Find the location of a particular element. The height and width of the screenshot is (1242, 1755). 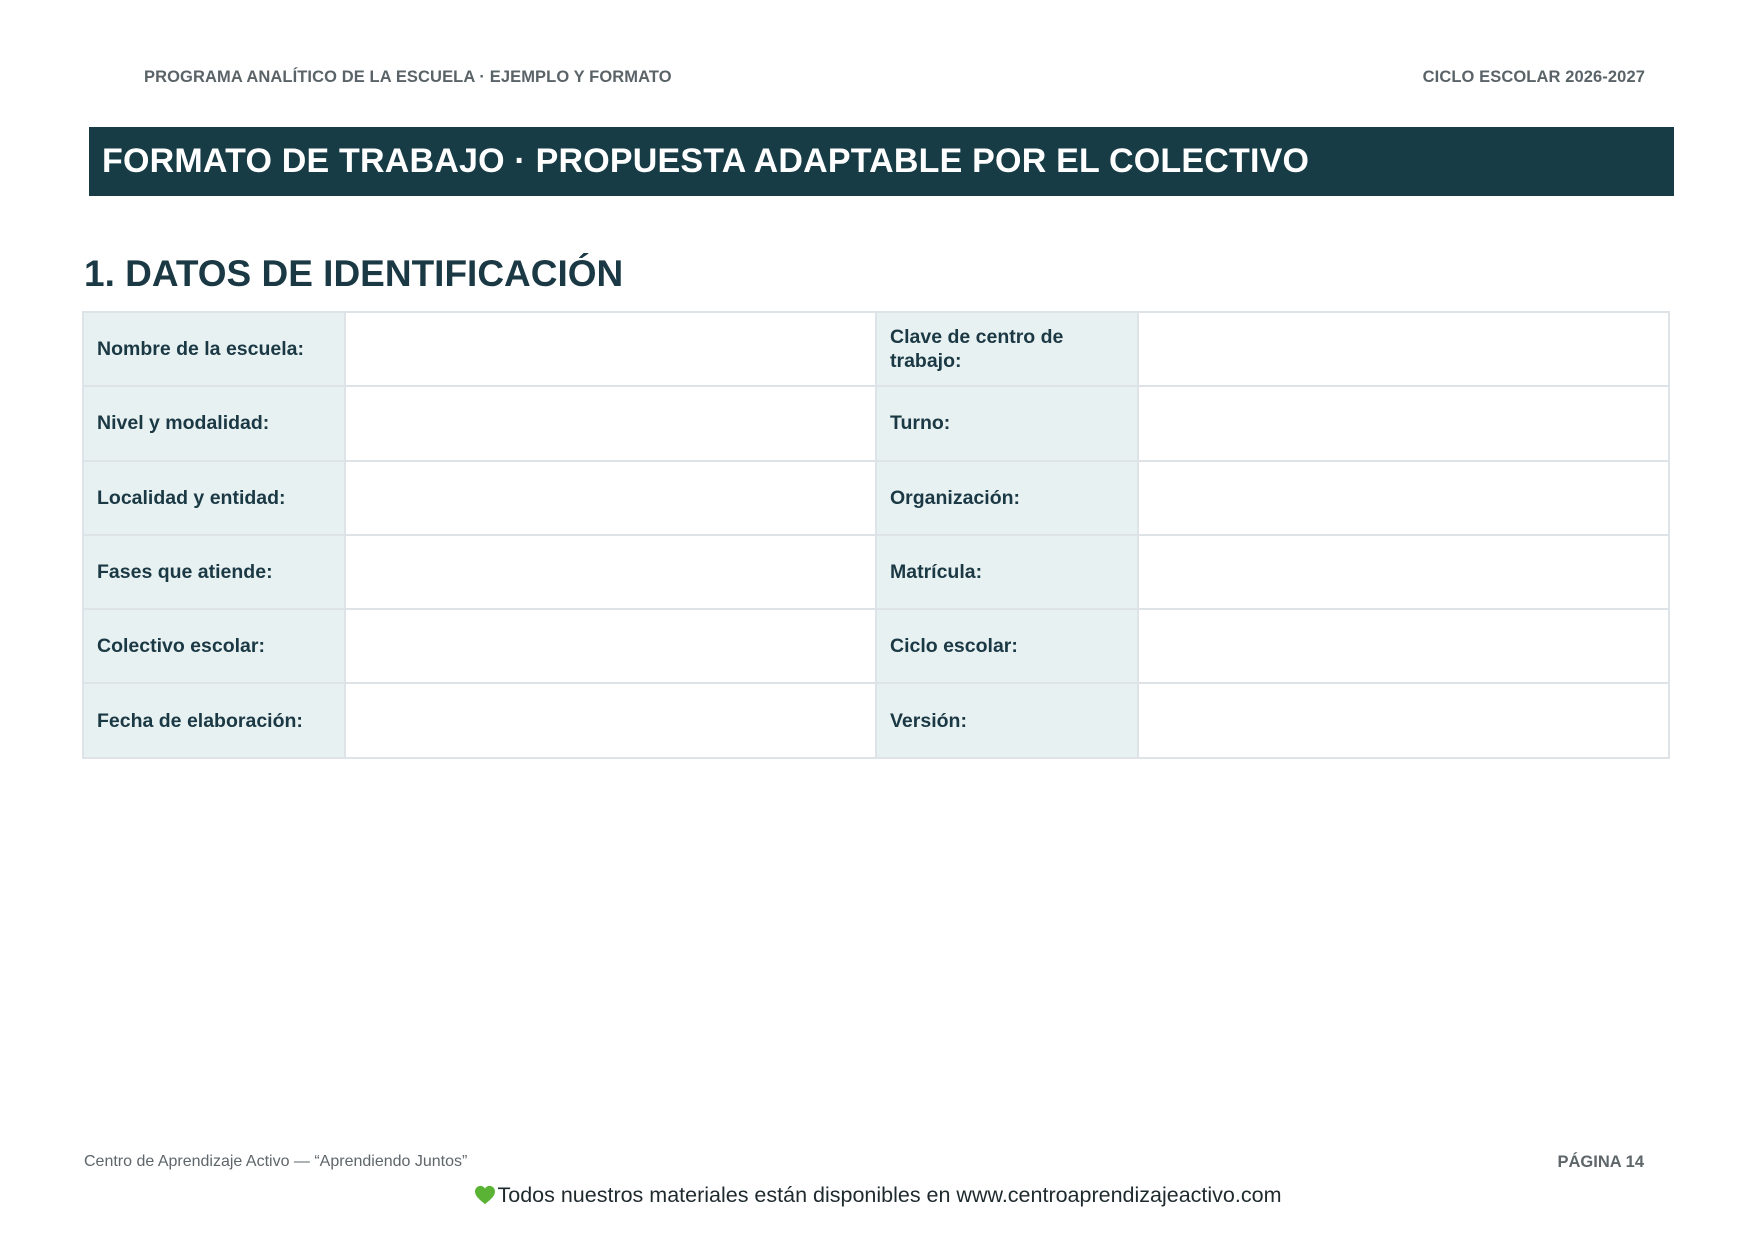

field-label: Nivel y modalidad: is located at coordinates (214, 423).